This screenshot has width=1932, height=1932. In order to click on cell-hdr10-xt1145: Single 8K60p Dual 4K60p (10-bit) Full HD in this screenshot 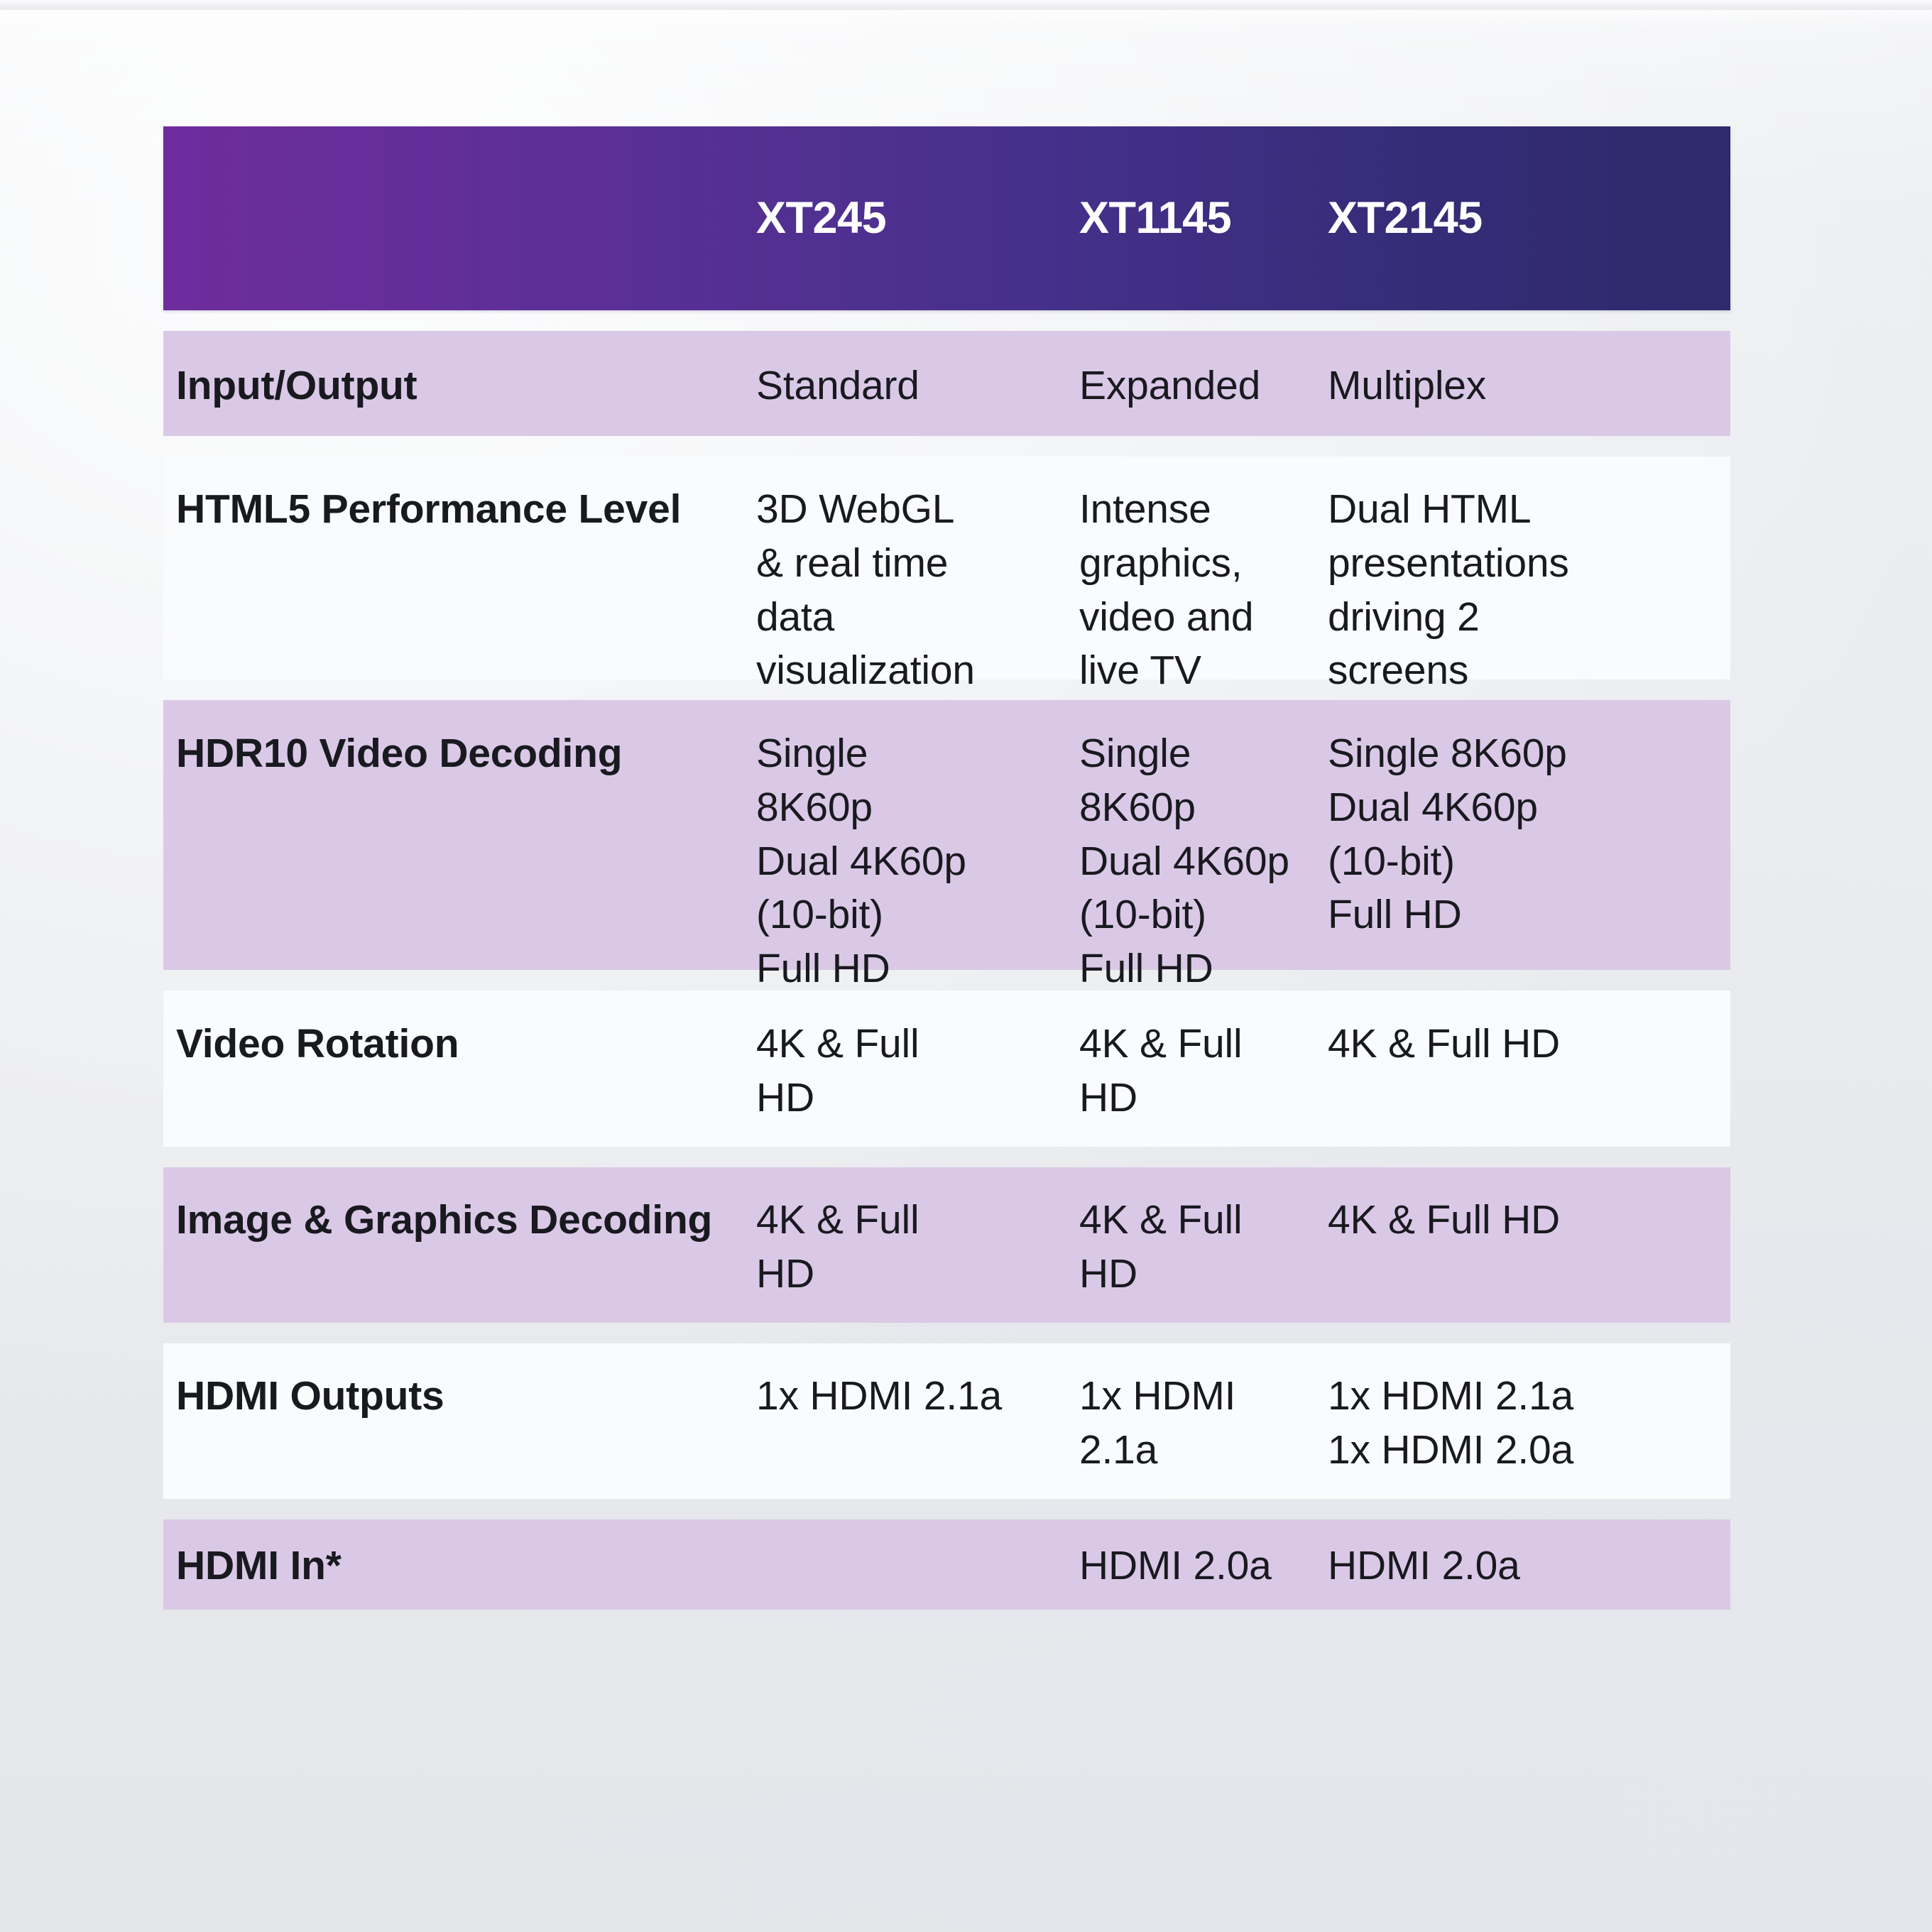, I will do `click(1184, 861)`.